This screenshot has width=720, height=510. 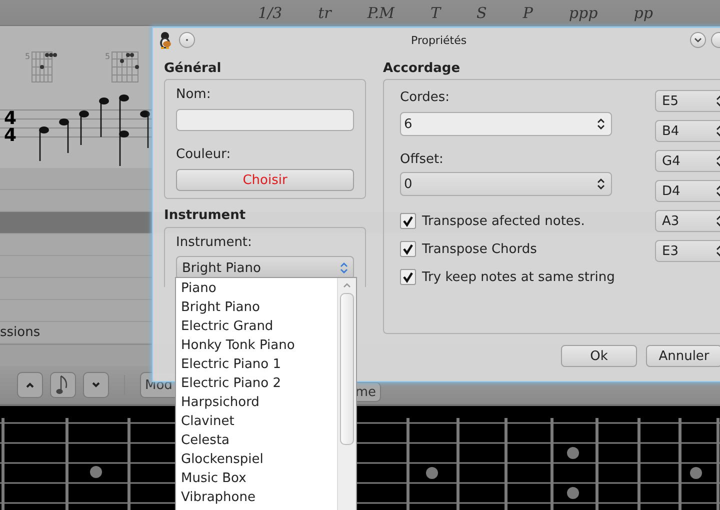 I want to click on dropdown-option: Electric Grand, so click(x=256, y=326).